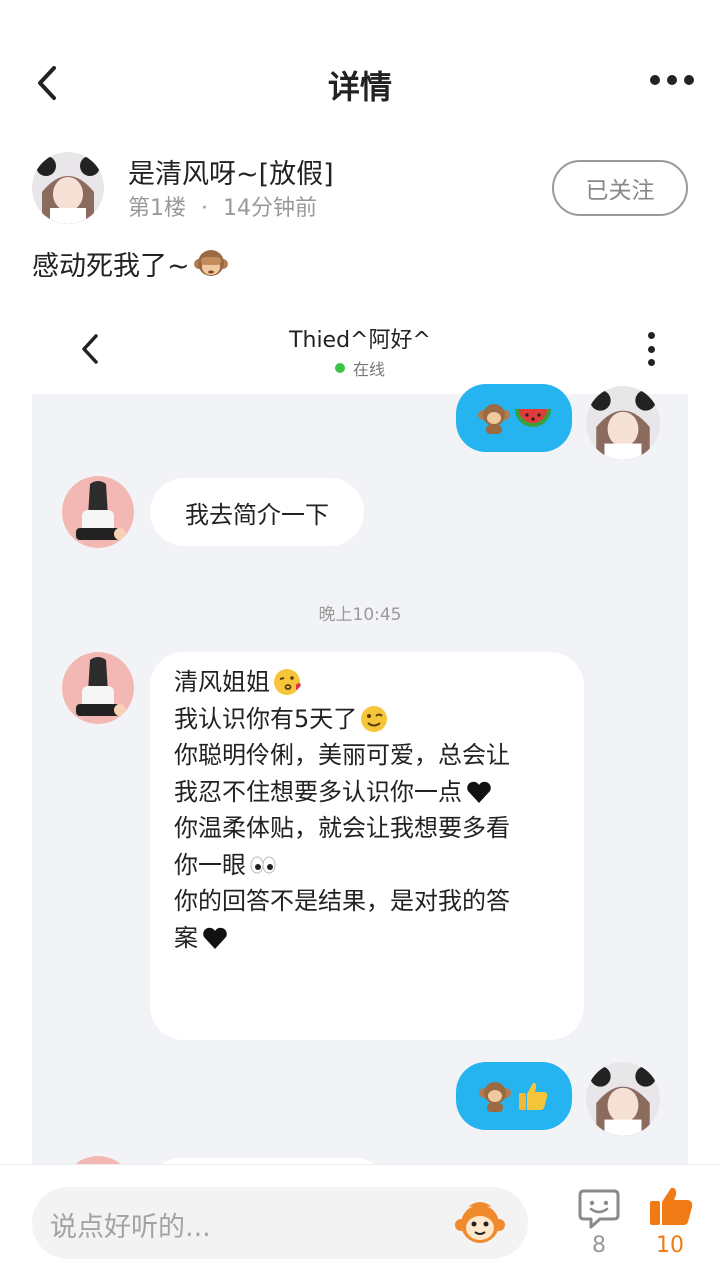 This screenshot has height=1280, width=720. Describe the element at coordinates (367, 865) in the screenshot. I see `message-line: 你一眼` at that location.